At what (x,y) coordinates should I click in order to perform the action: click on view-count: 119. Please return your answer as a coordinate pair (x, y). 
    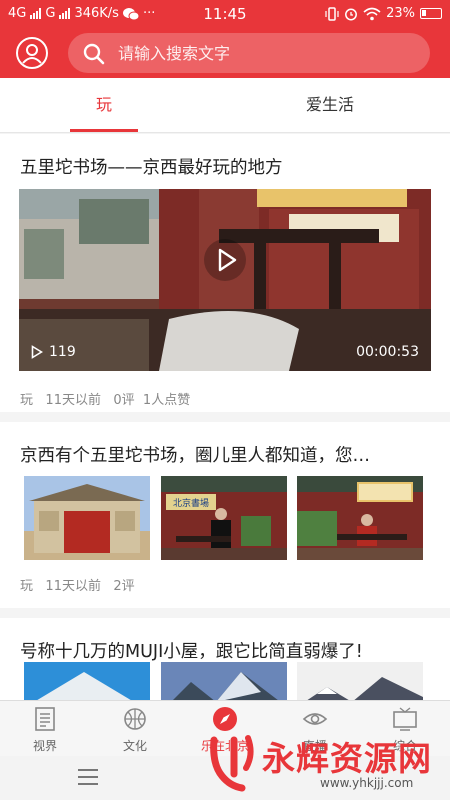
    Looking at the image, I should click on (53, 352).